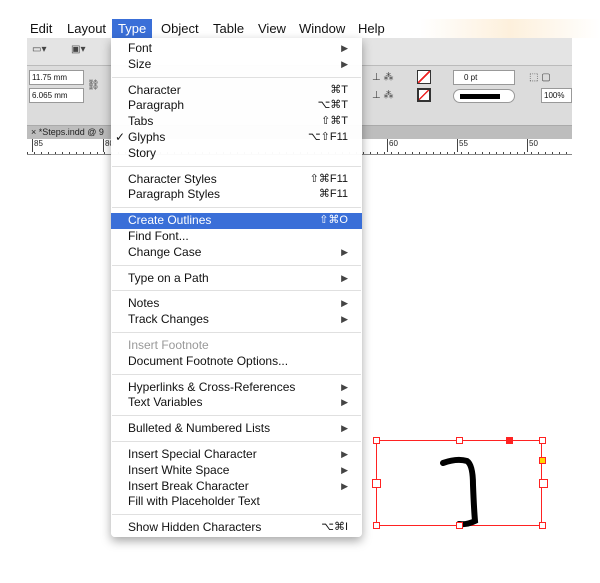  Describe the element at coordinates (174, 194) in the screenshot. I see `menu-item-label: Paragraph Styles` at that location.